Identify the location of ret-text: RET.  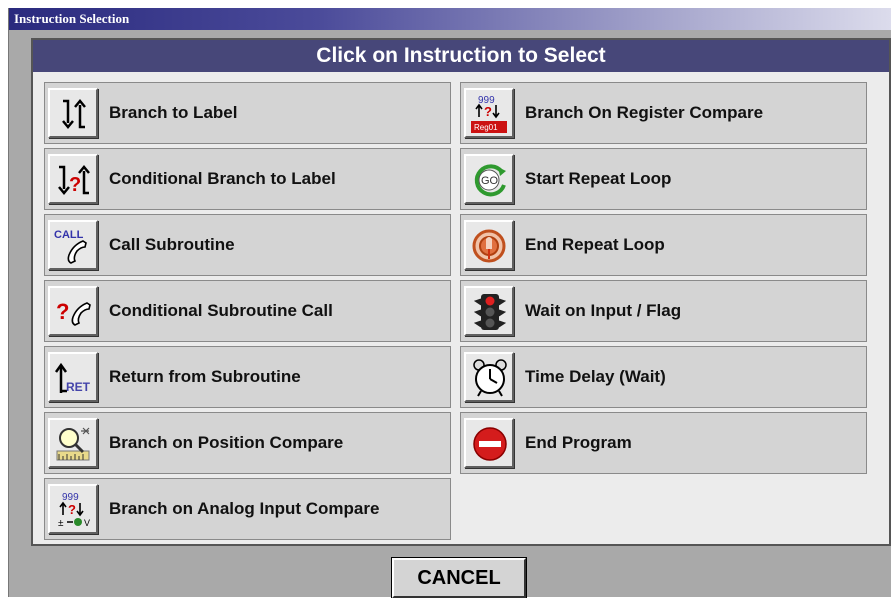
(78, 387).